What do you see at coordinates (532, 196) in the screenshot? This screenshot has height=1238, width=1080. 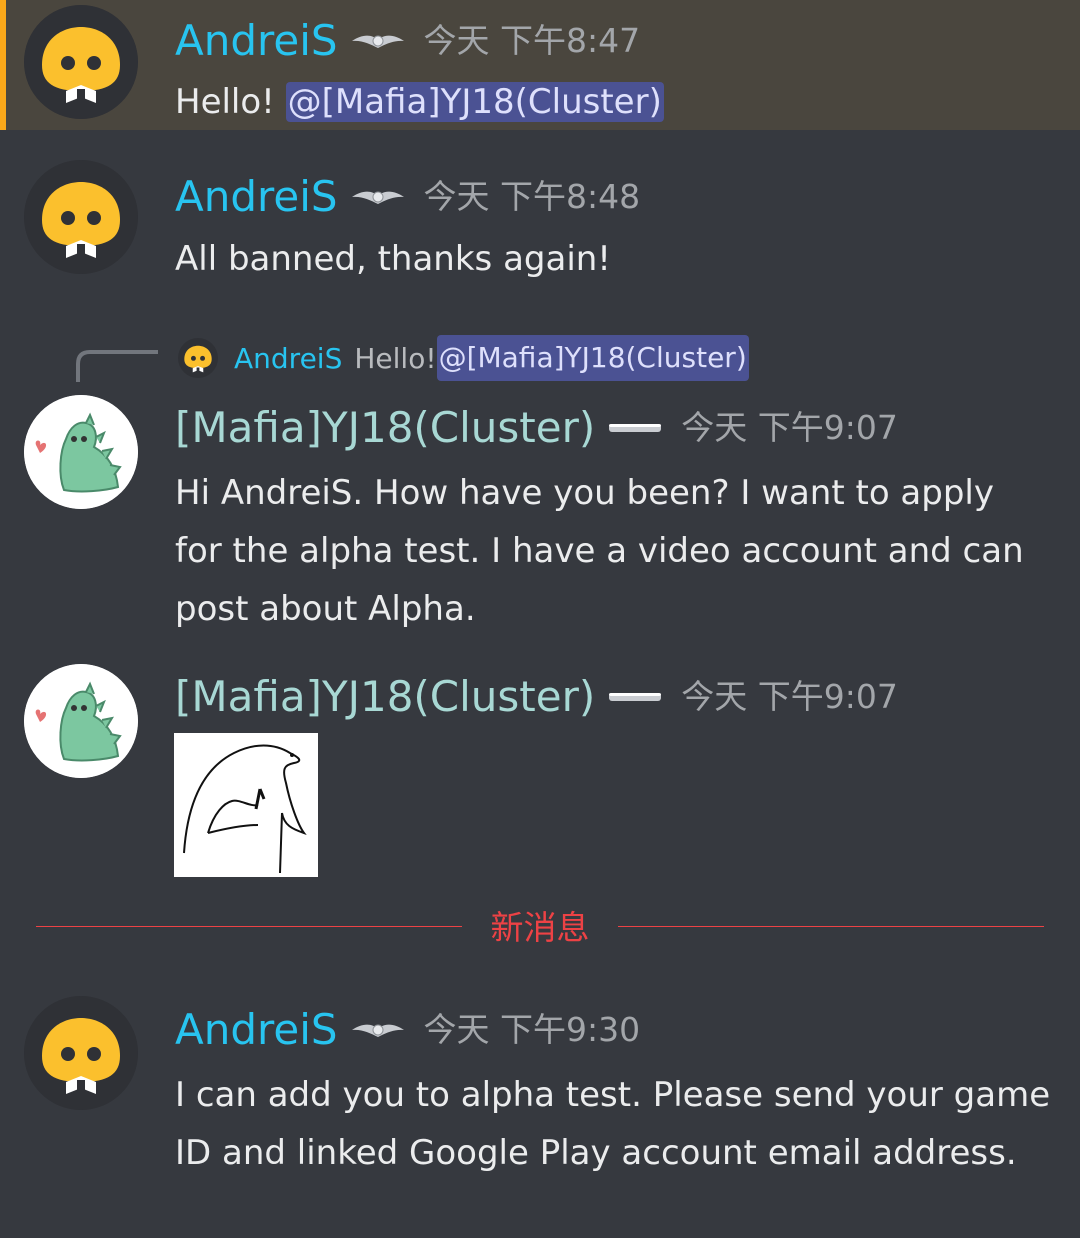 I see `timestamp: 今天 下午8:48` at bounding box center [532, 196].